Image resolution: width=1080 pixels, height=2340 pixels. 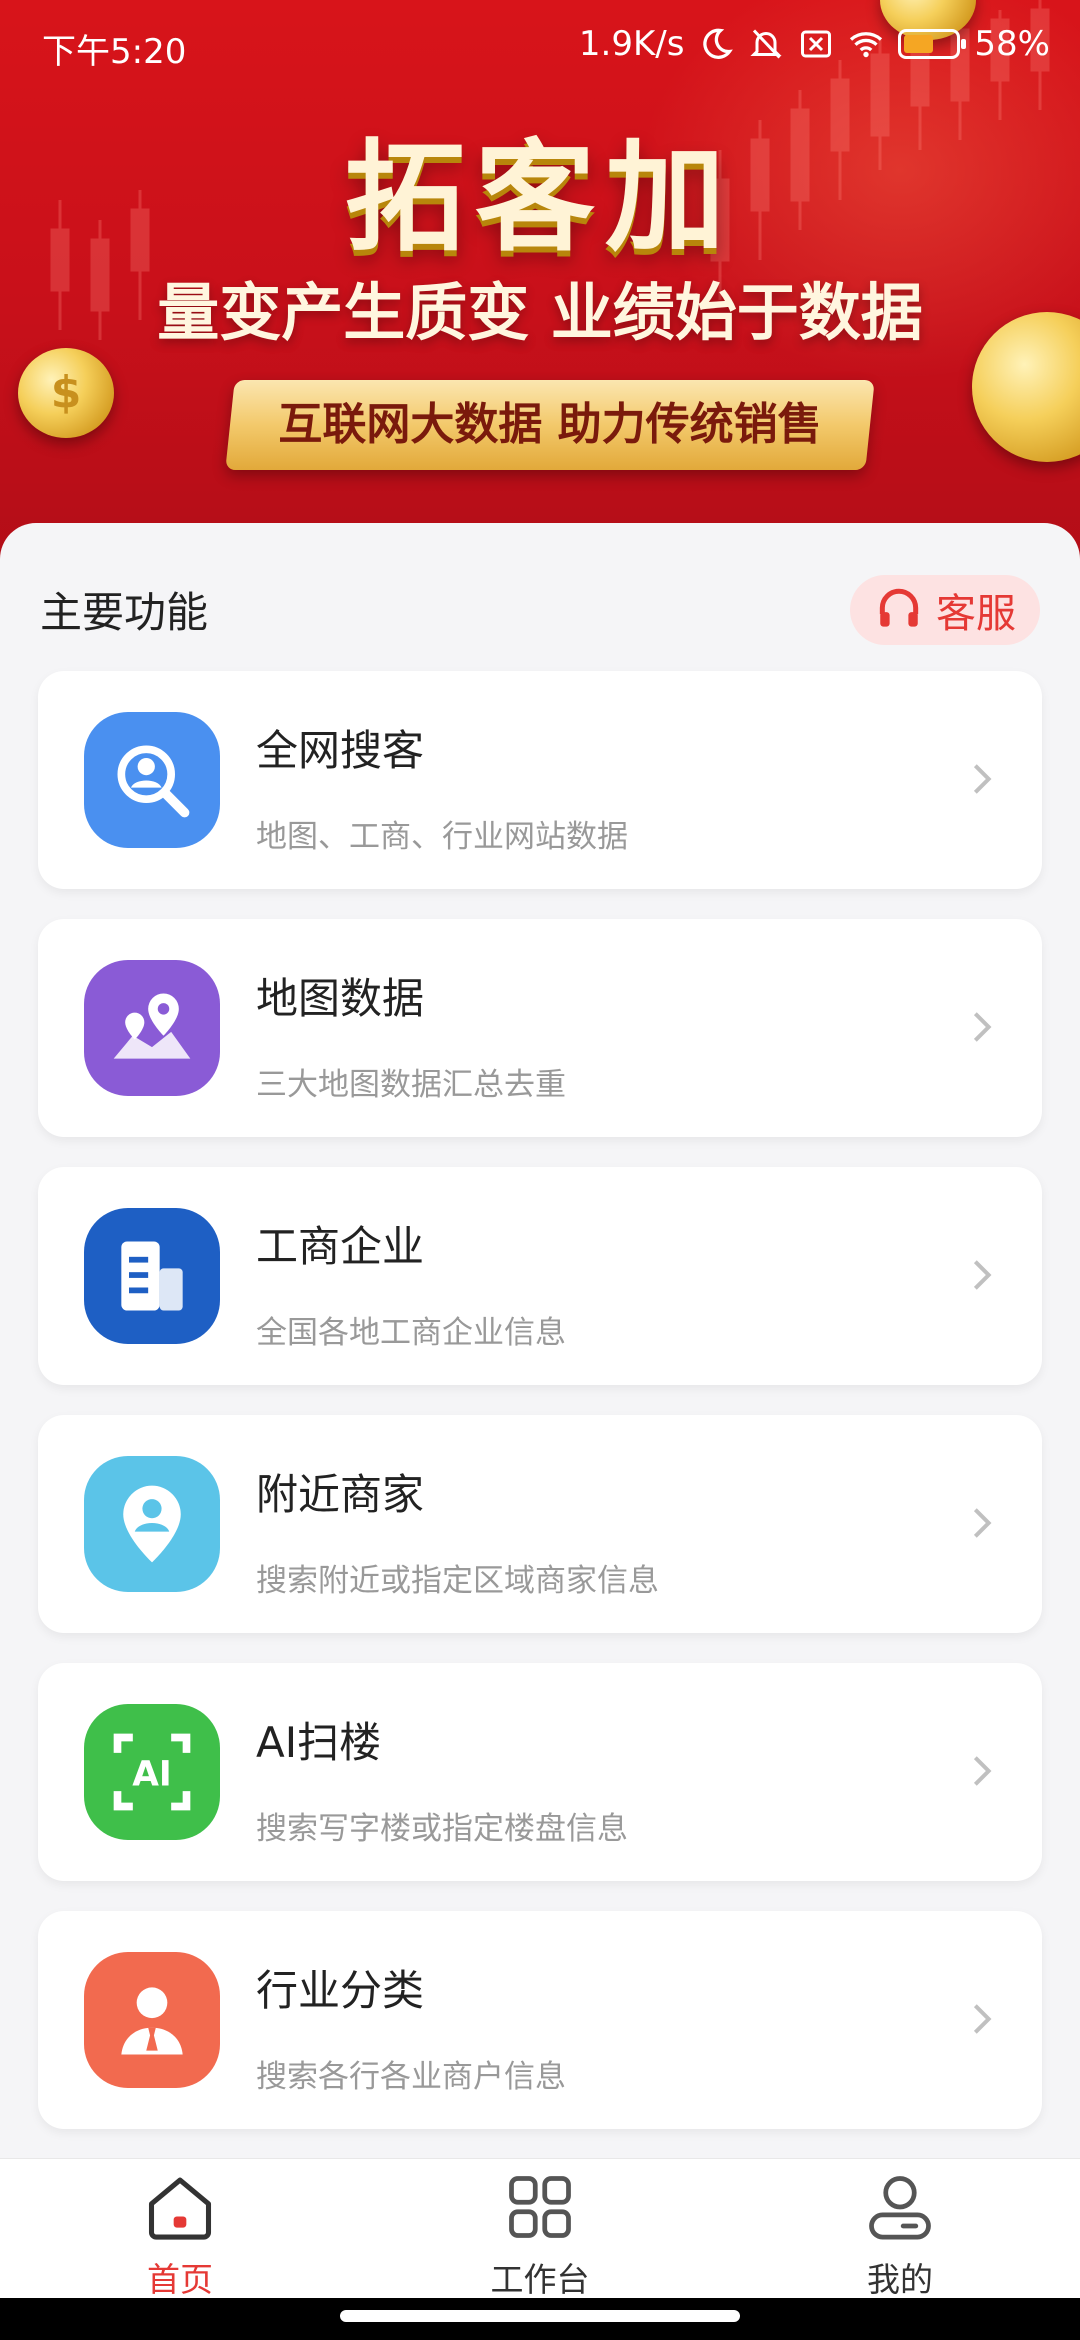 I want to click on business-person-icon, so click(x=152, y=2020).